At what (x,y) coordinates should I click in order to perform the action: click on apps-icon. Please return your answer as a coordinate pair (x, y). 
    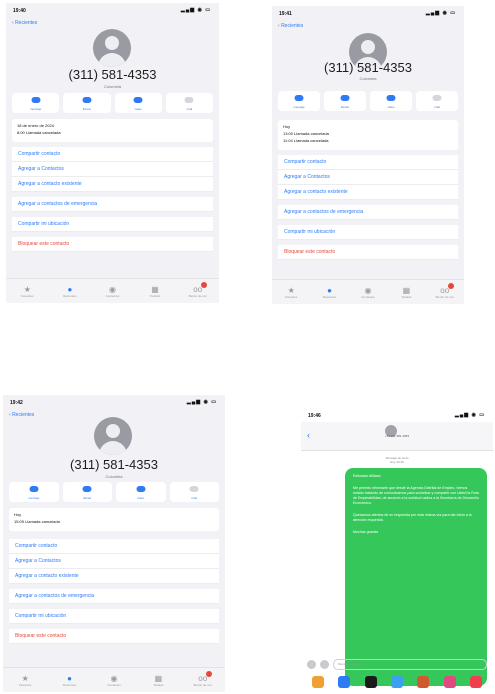
    Looking at the image, I should click on (324, 664).